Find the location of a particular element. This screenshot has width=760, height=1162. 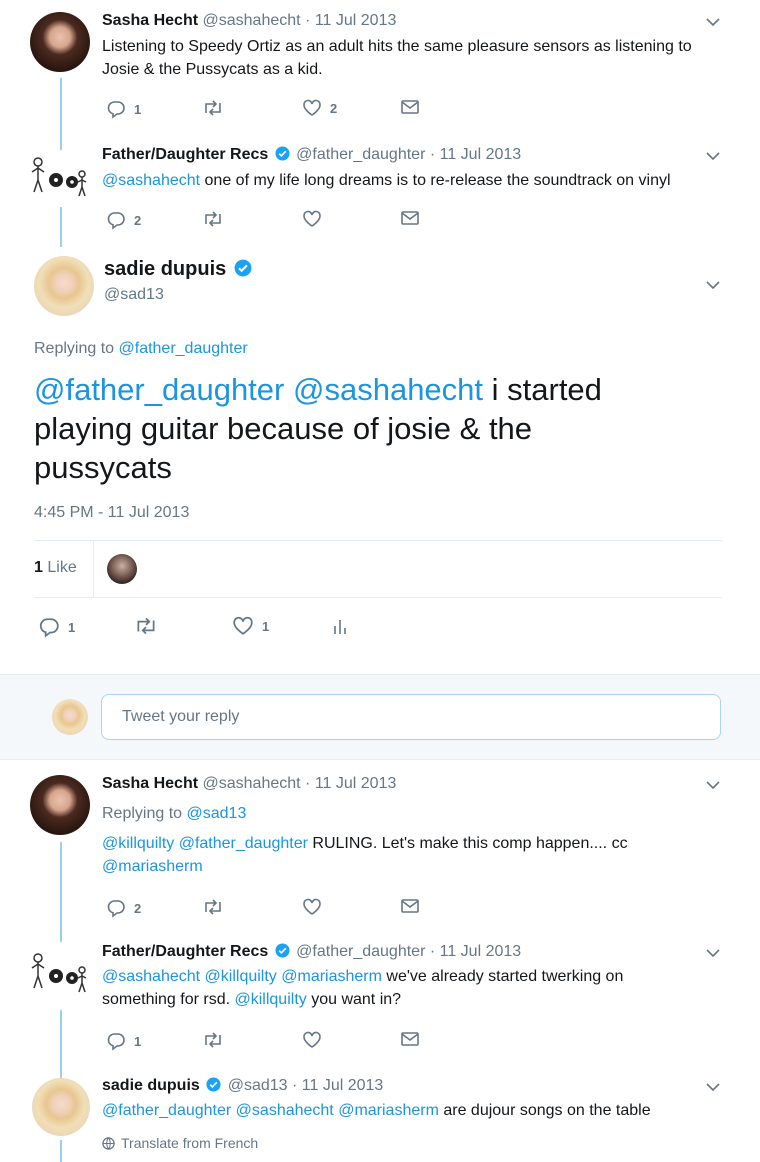

like-button: 2 is located at coordinates (319, 108).